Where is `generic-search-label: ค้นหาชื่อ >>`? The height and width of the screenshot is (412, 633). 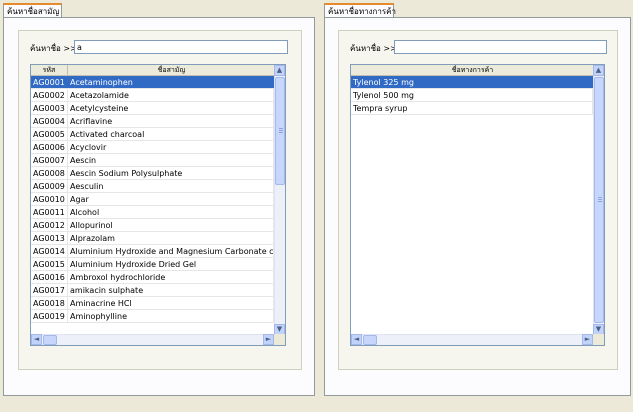
generic-search-label: ค้นหาชื่อ >> is located at coordinates (53, 48).